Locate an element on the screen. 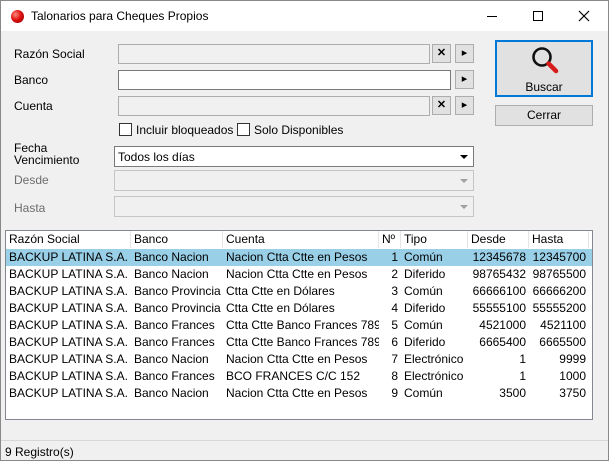 The height and width of the screenshot is (461, 609). minimize-icon is located at coordinates (492, 16).